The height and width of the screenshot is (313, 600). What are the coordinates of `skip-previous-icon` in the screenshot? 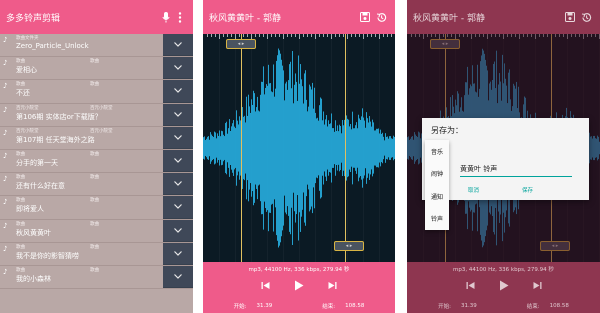 It's located at (265, 287).